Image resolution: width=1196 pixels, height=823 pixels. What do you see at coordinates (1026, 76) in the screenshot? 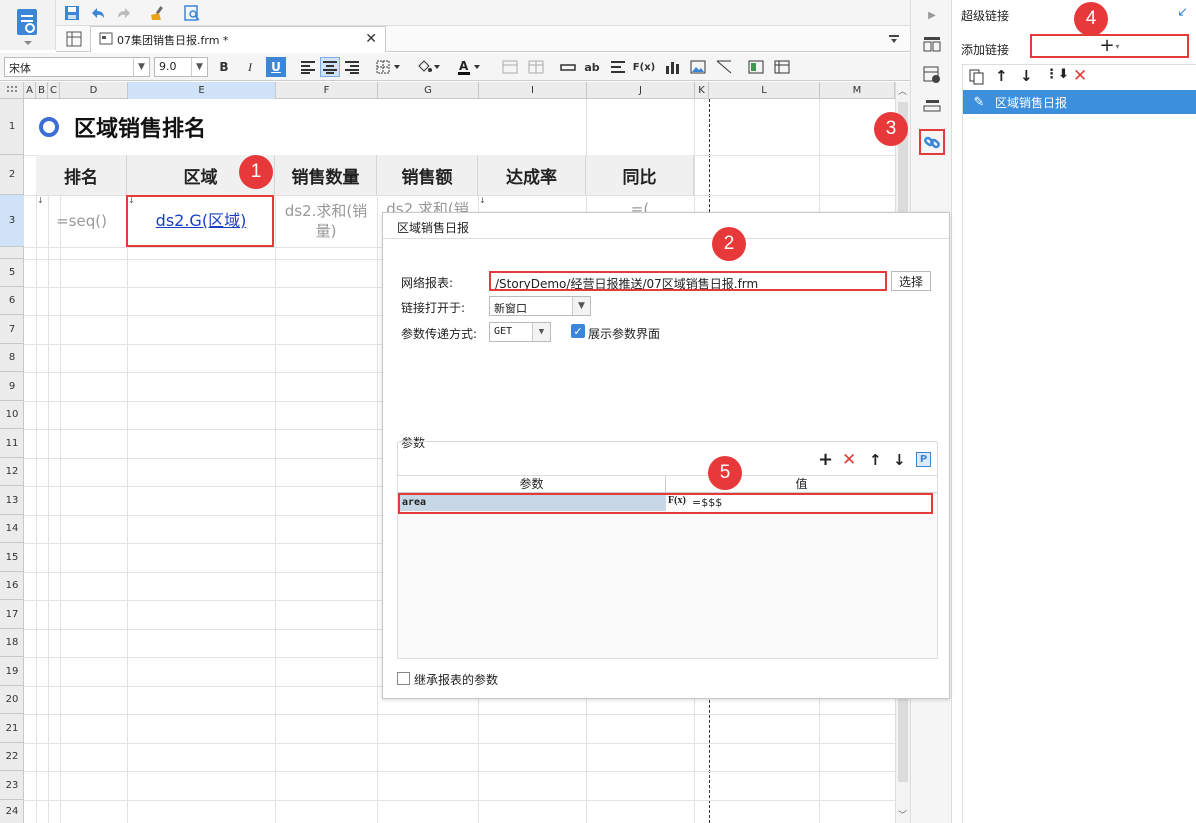
I see `move-down-icon: ↓` at bounding box center [1026, 76].